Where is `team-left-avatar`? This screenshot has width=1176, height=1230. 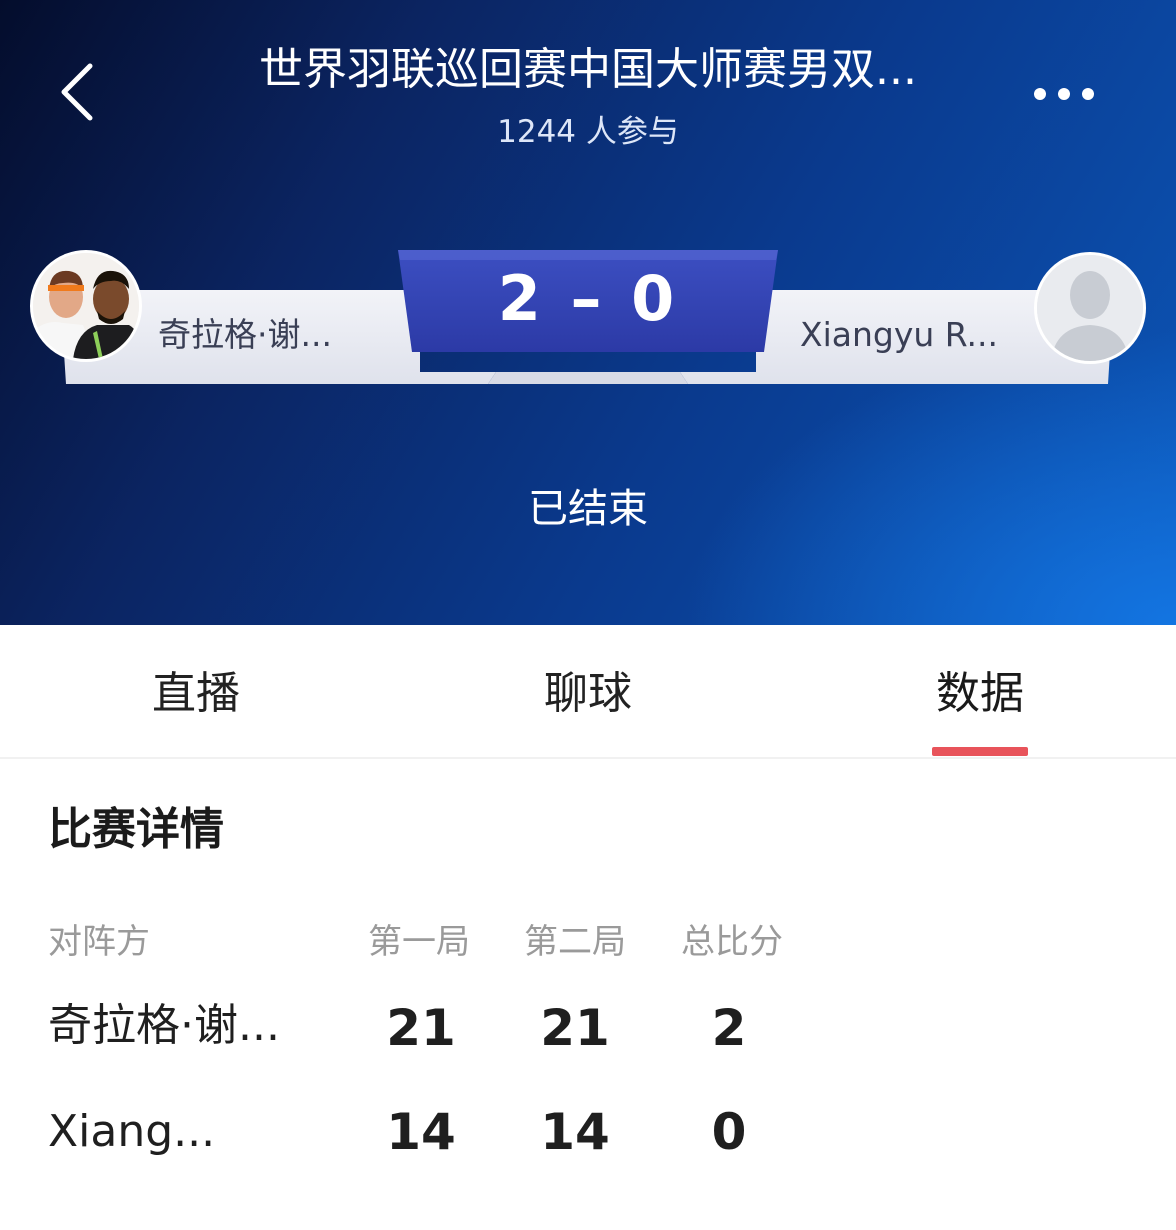 team-left-avatar is located at coordinates (86, 306).